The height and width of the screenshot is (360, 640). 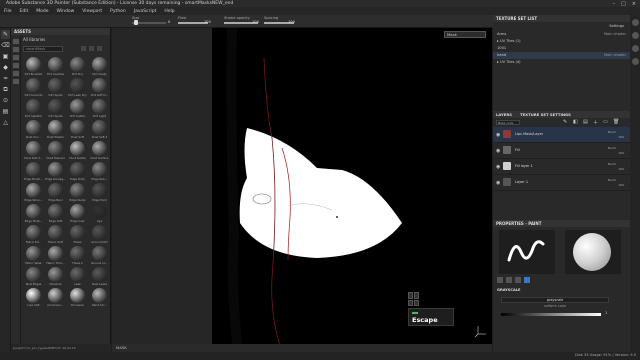 I want to click on add-folder-icon: ▭, so click(x=606, y=122).